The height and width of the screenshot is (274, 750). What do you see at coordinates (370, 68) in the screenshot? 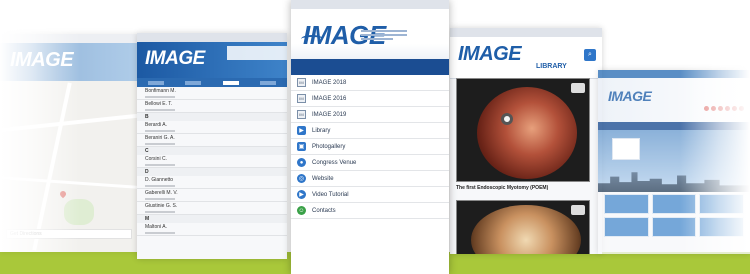
I see `nav-bar` at bounding box center [370, 68].